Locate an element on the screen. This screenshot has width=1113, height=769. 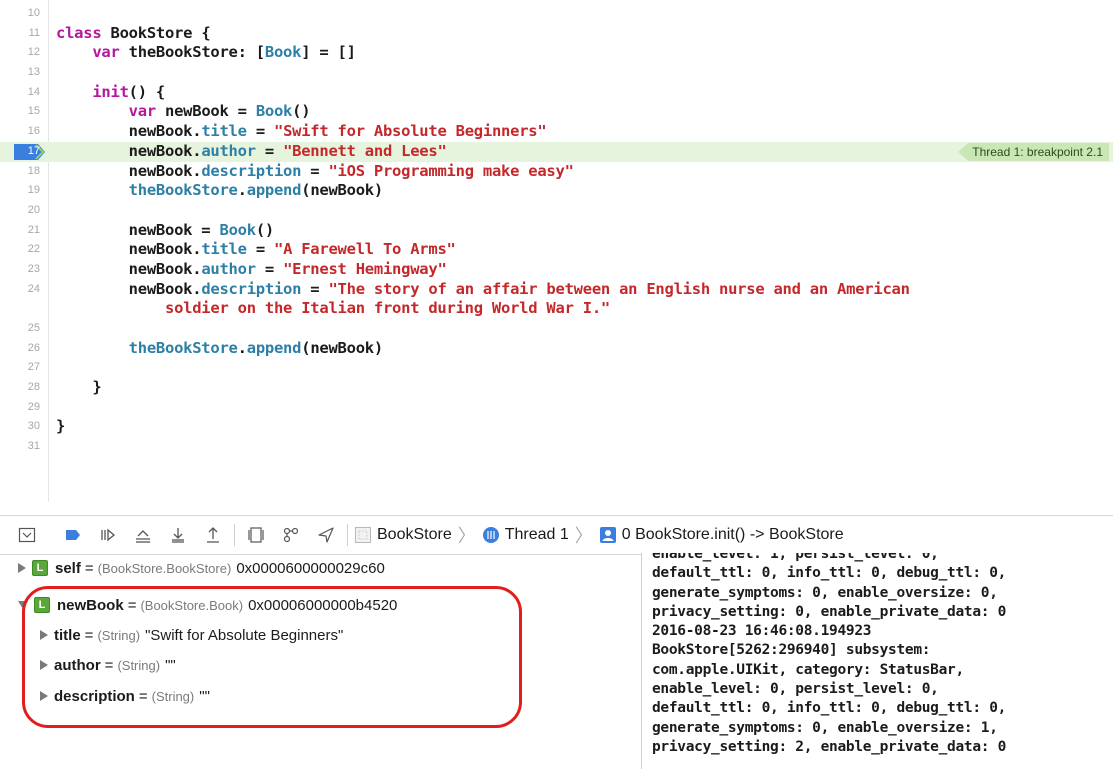
code-text: newBook.title = "A Farewell To Arms" is located at coordinates (584, 250).